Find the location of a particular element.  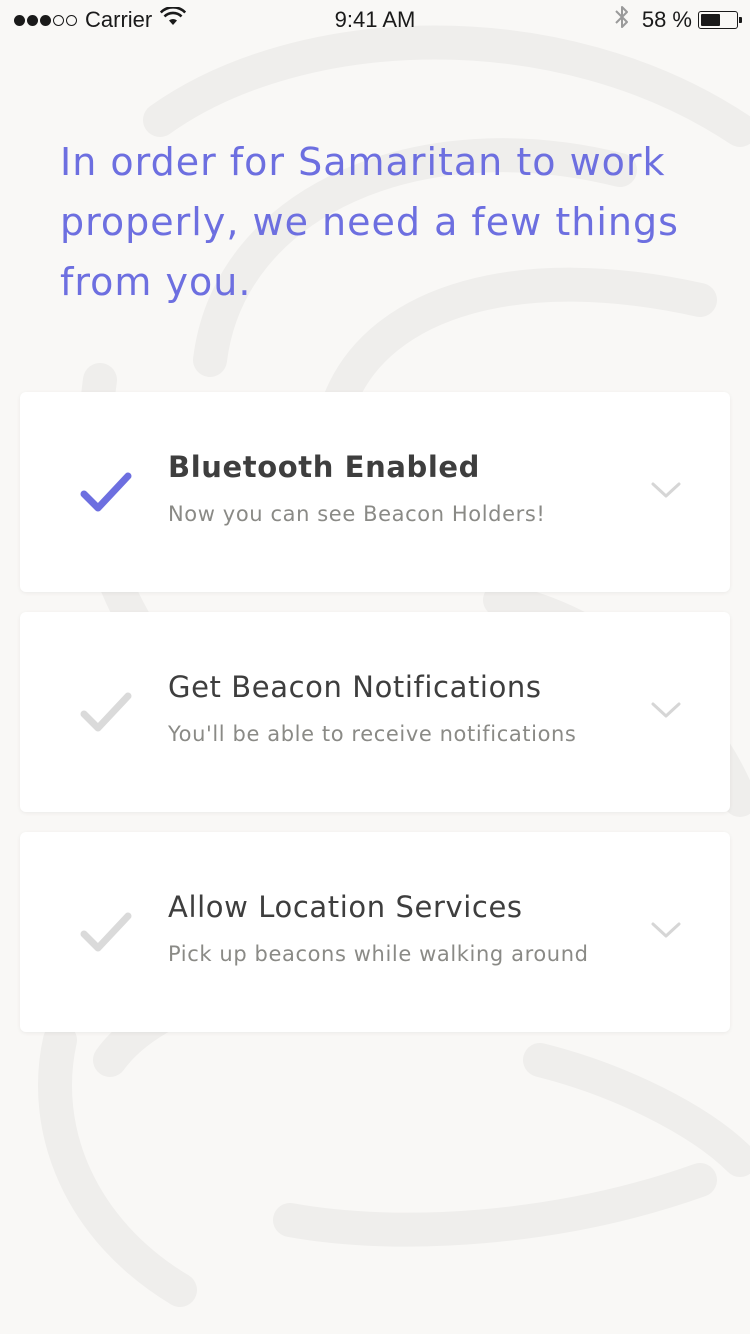

permission-title: Bluetooth Enabled is located at coordinates (324, 467).